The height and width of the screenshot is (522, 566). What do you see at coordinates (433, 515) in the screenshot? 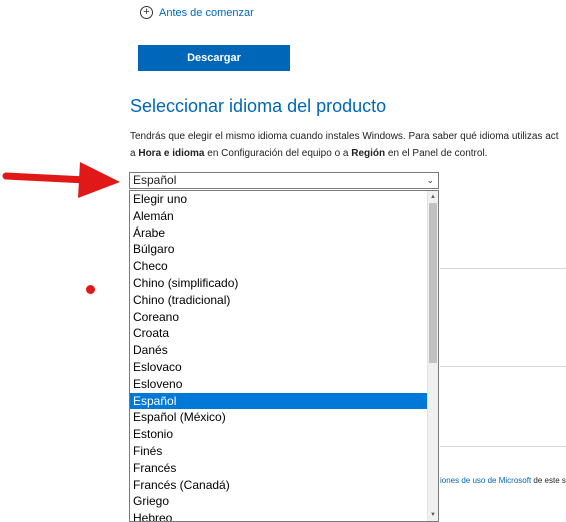
I see `scroll-down-arrow-icon: ▼` at bounding box center [433, 515].